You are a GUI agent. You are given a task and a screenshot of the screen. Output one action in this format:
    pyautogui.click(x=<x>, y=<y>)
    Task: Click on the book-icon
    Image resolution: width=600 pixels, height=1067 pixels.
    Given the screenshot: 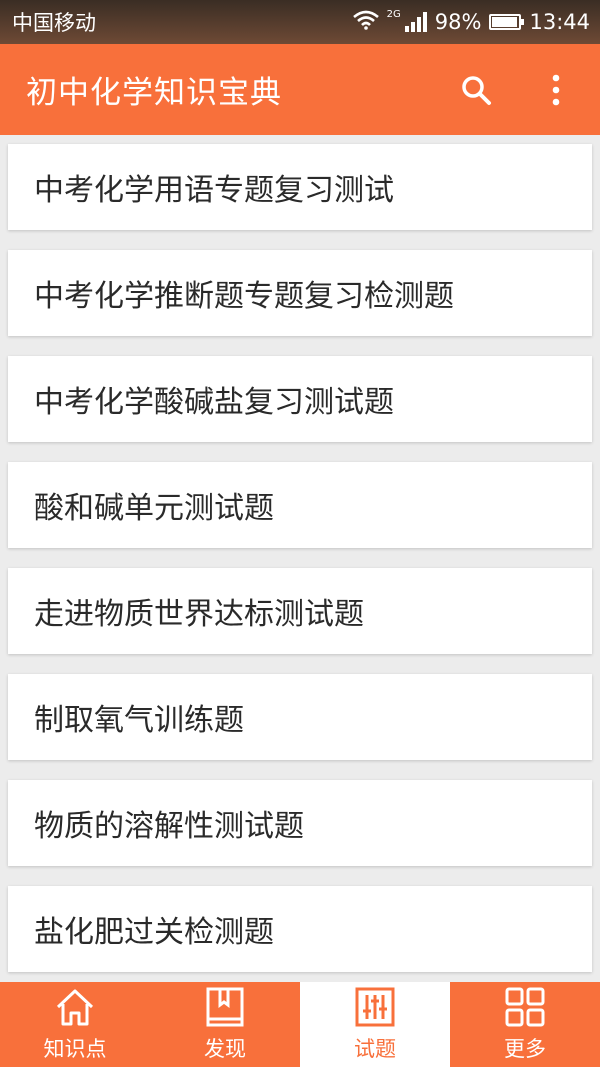 What is the action you would take?
    pyautogui.click(x=225, y=1007)
    